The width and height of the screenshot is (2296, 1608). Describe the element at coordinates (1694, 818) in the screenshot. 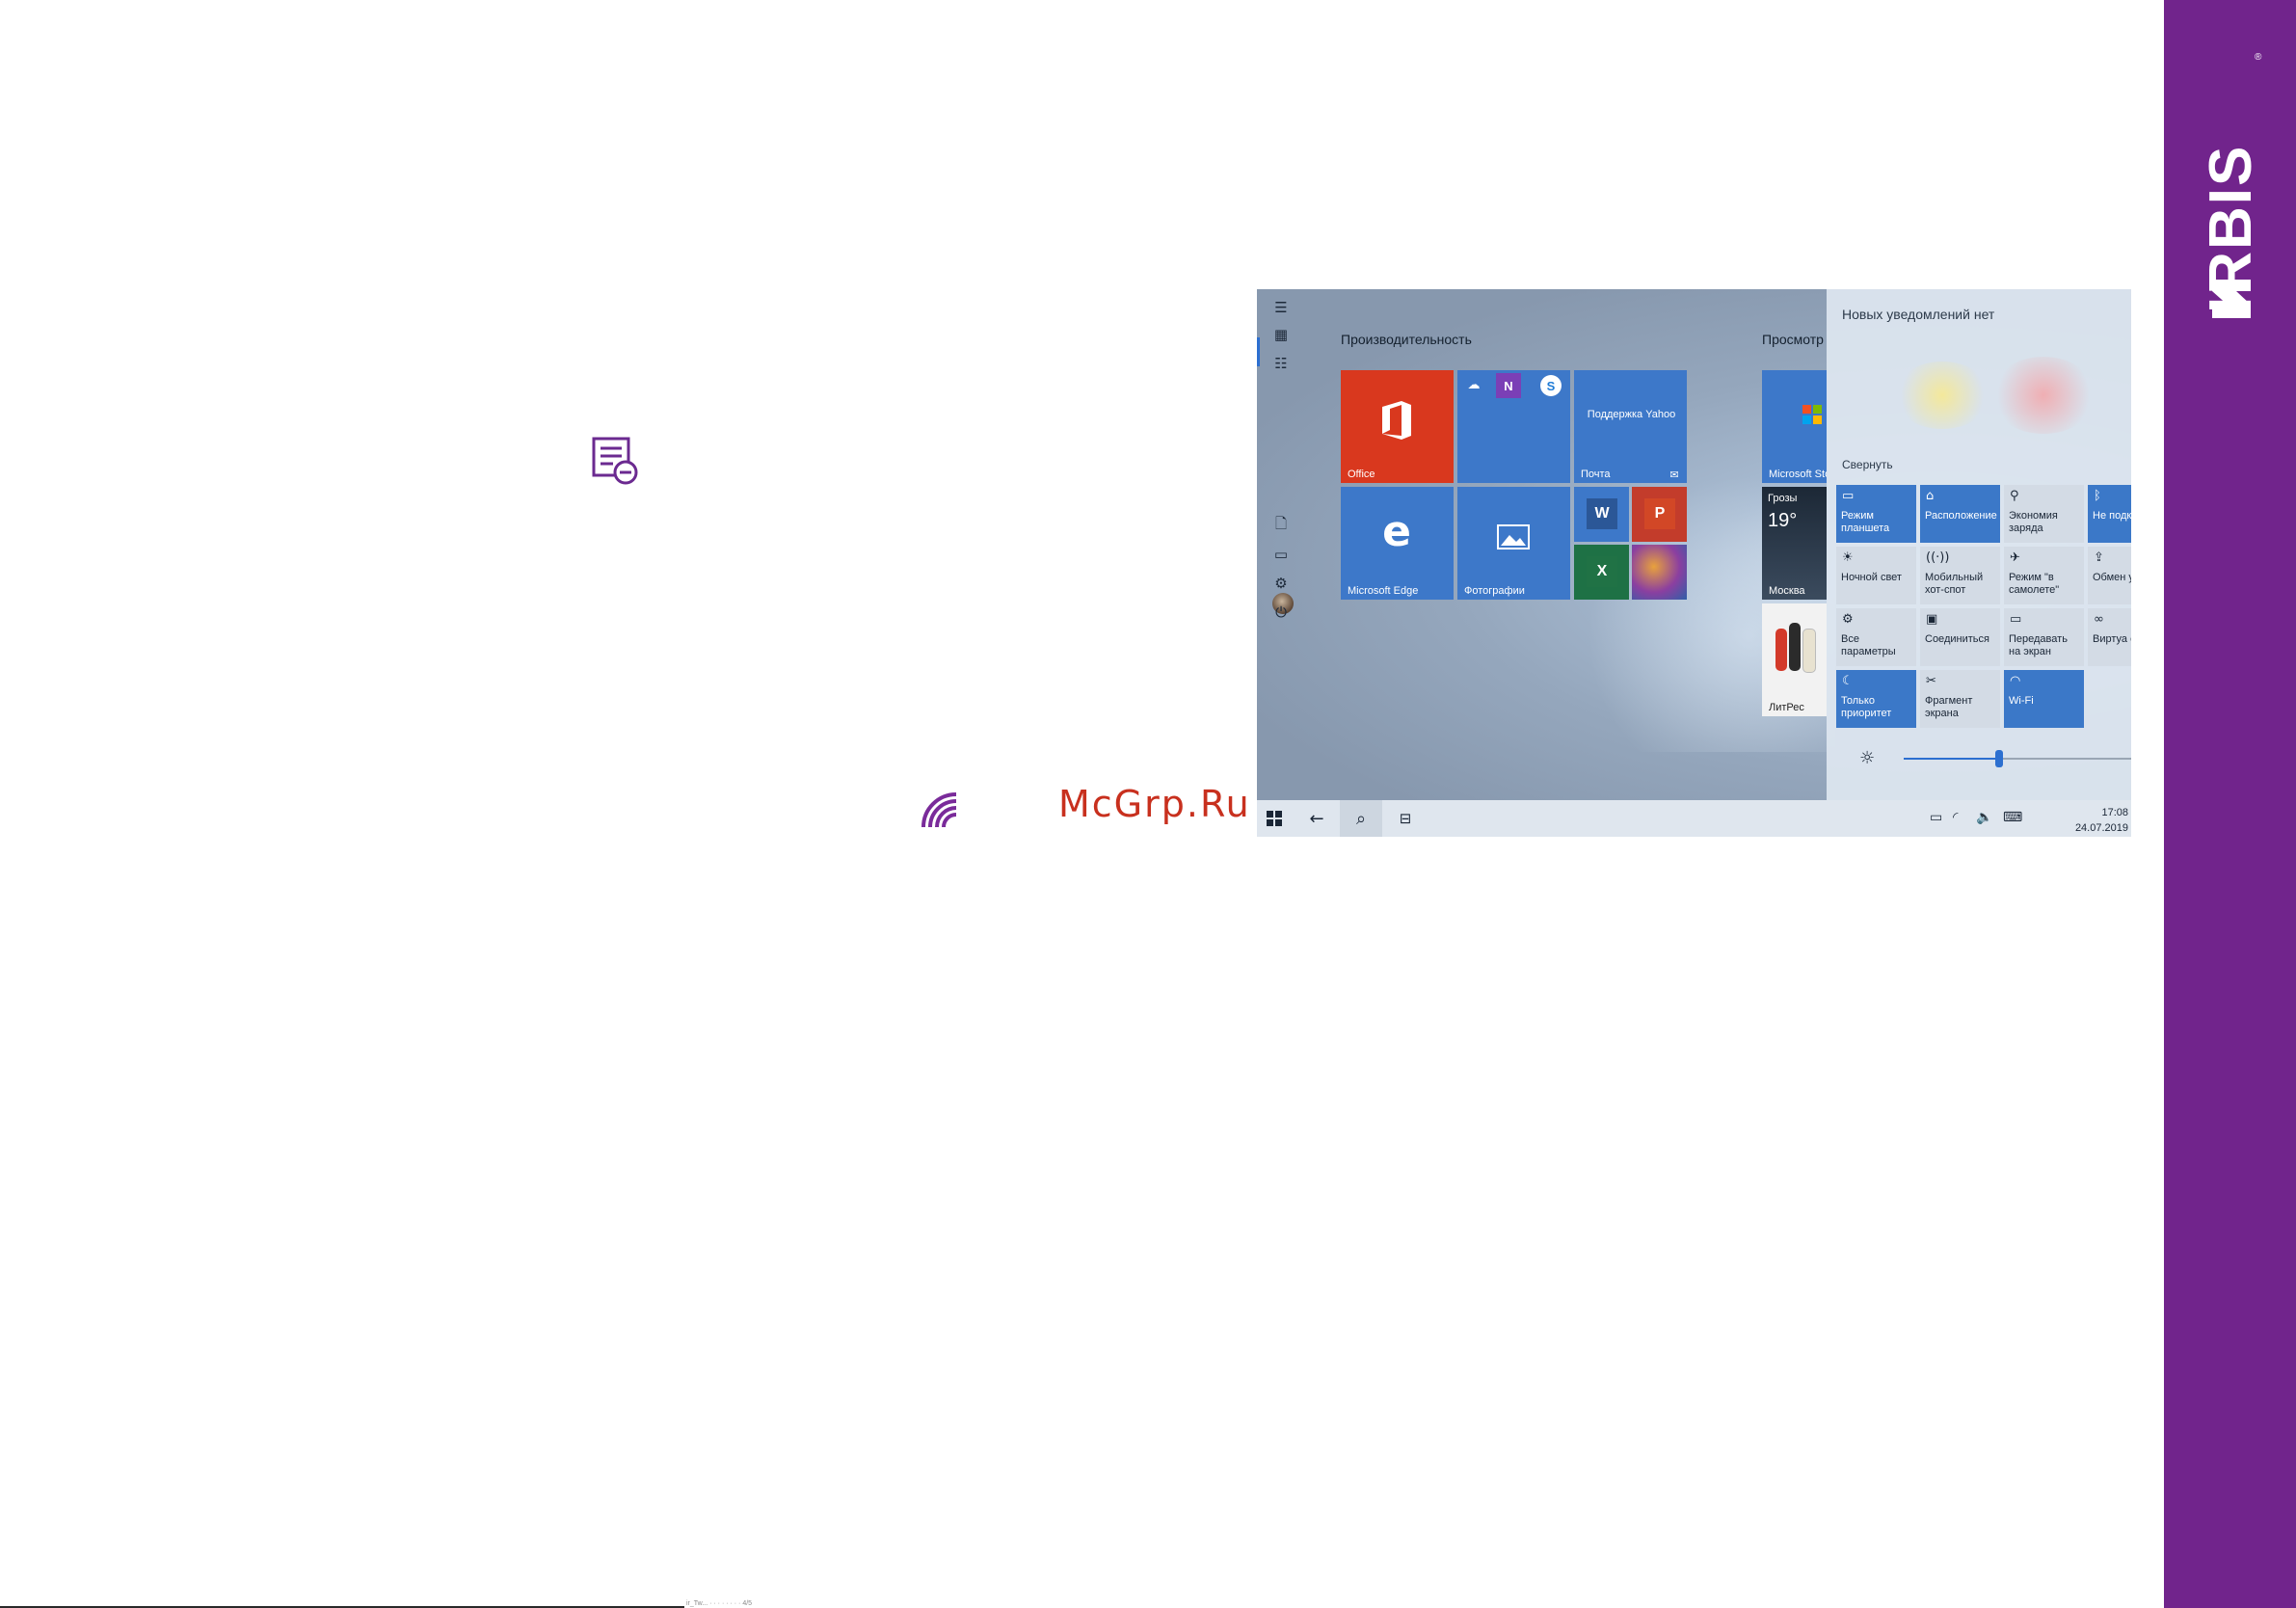

I see `taskbar: ← ⌕ ⊟ ▭ ◜ 🔈 ⌨ 17:08 24.07.2019` at that location.